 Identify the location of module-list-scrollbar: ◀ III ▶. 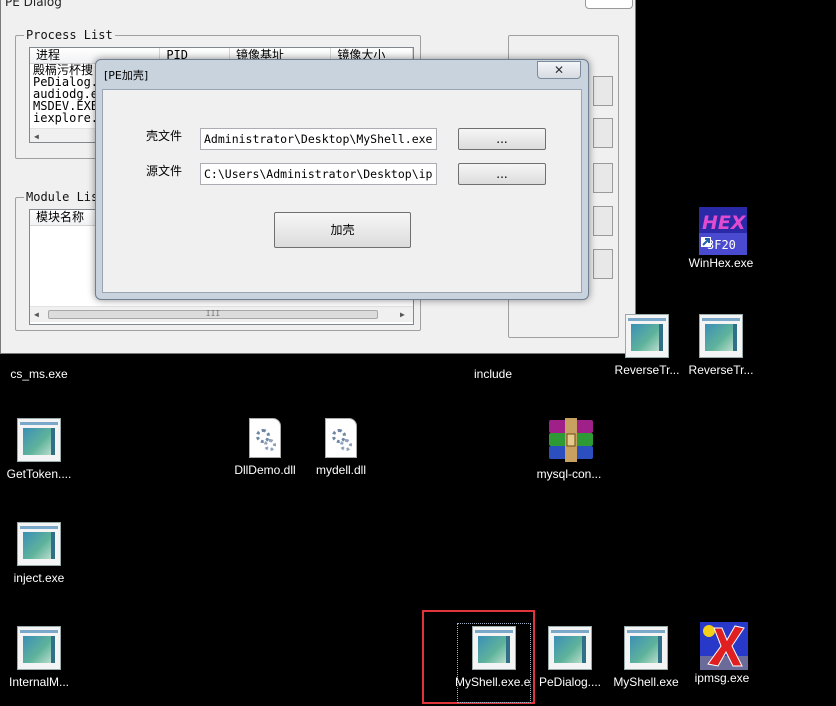
(221, 314).